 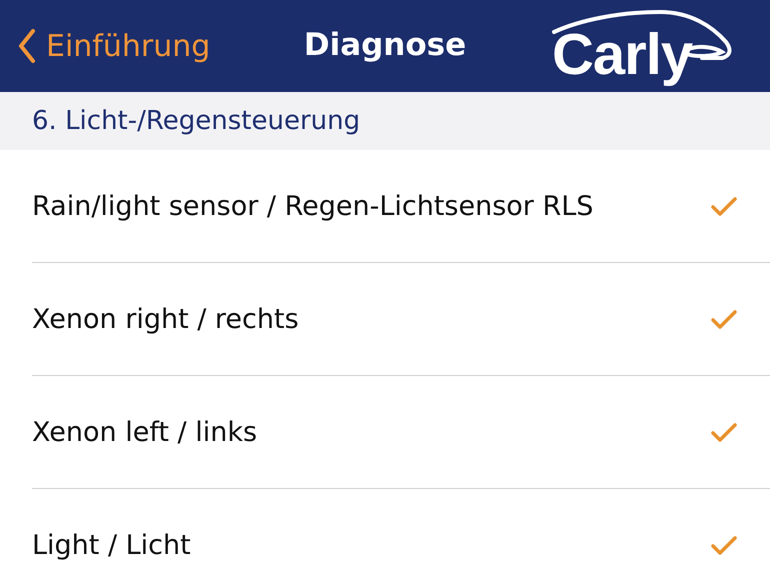 What do you see at coordinates (105, 46) in the screenshot?
I see `back-button: Einführung` at bounding box center [105, 46].